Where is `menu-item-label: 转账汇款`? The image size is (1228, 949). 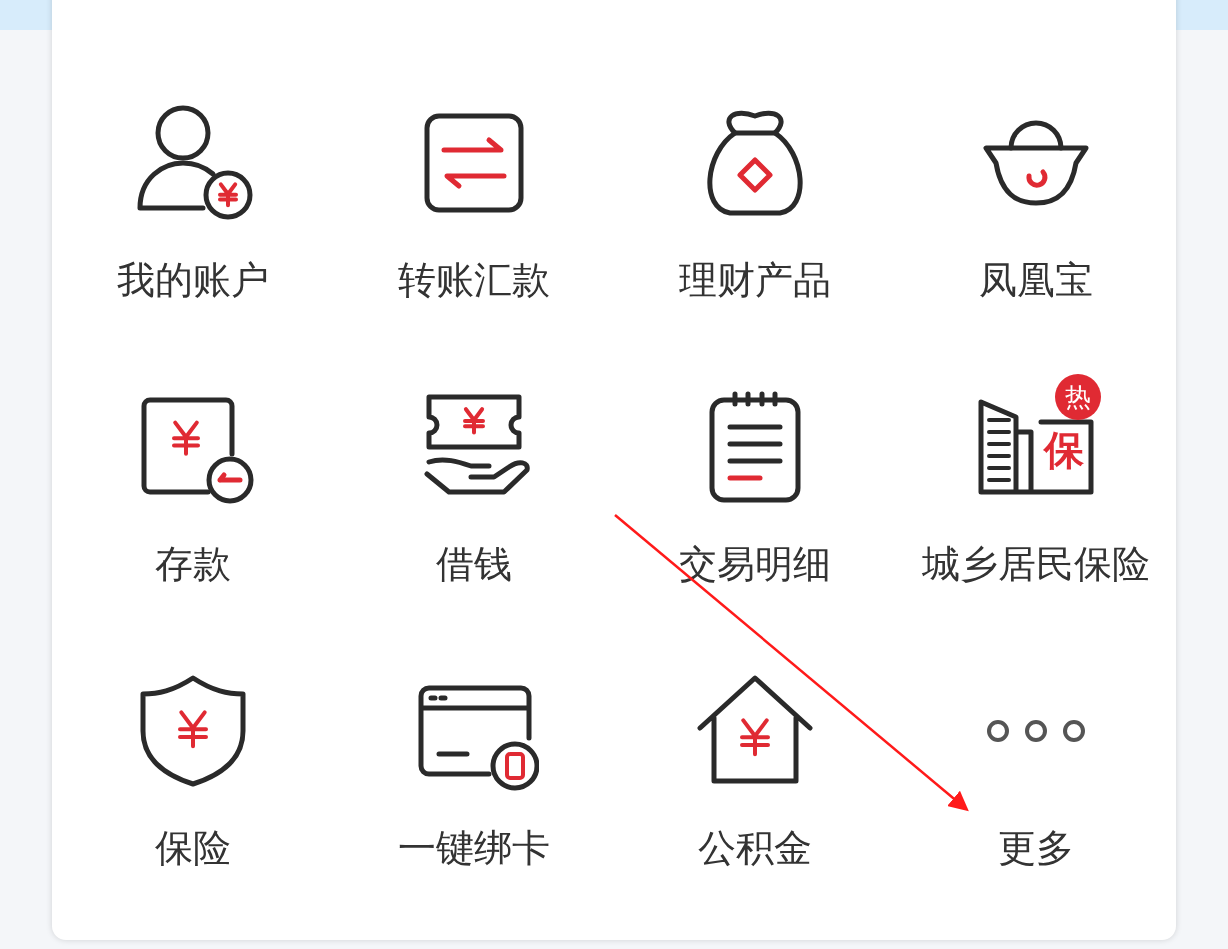
menu-item-label: 转账汇款 is located at coordinates (473, 280).